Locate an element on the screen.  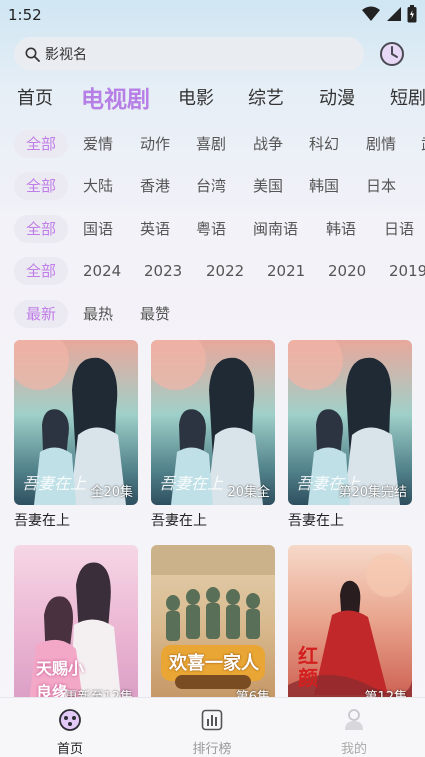
clock-icon is located at coordinates (392, 54).